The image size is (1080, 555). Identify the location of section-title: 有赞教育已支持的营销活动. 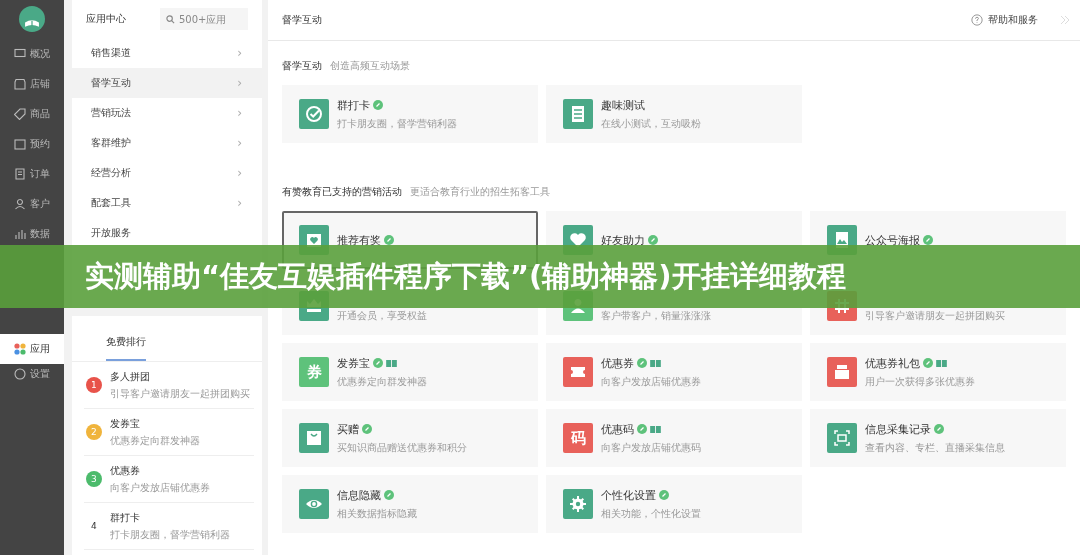
(342, 192).